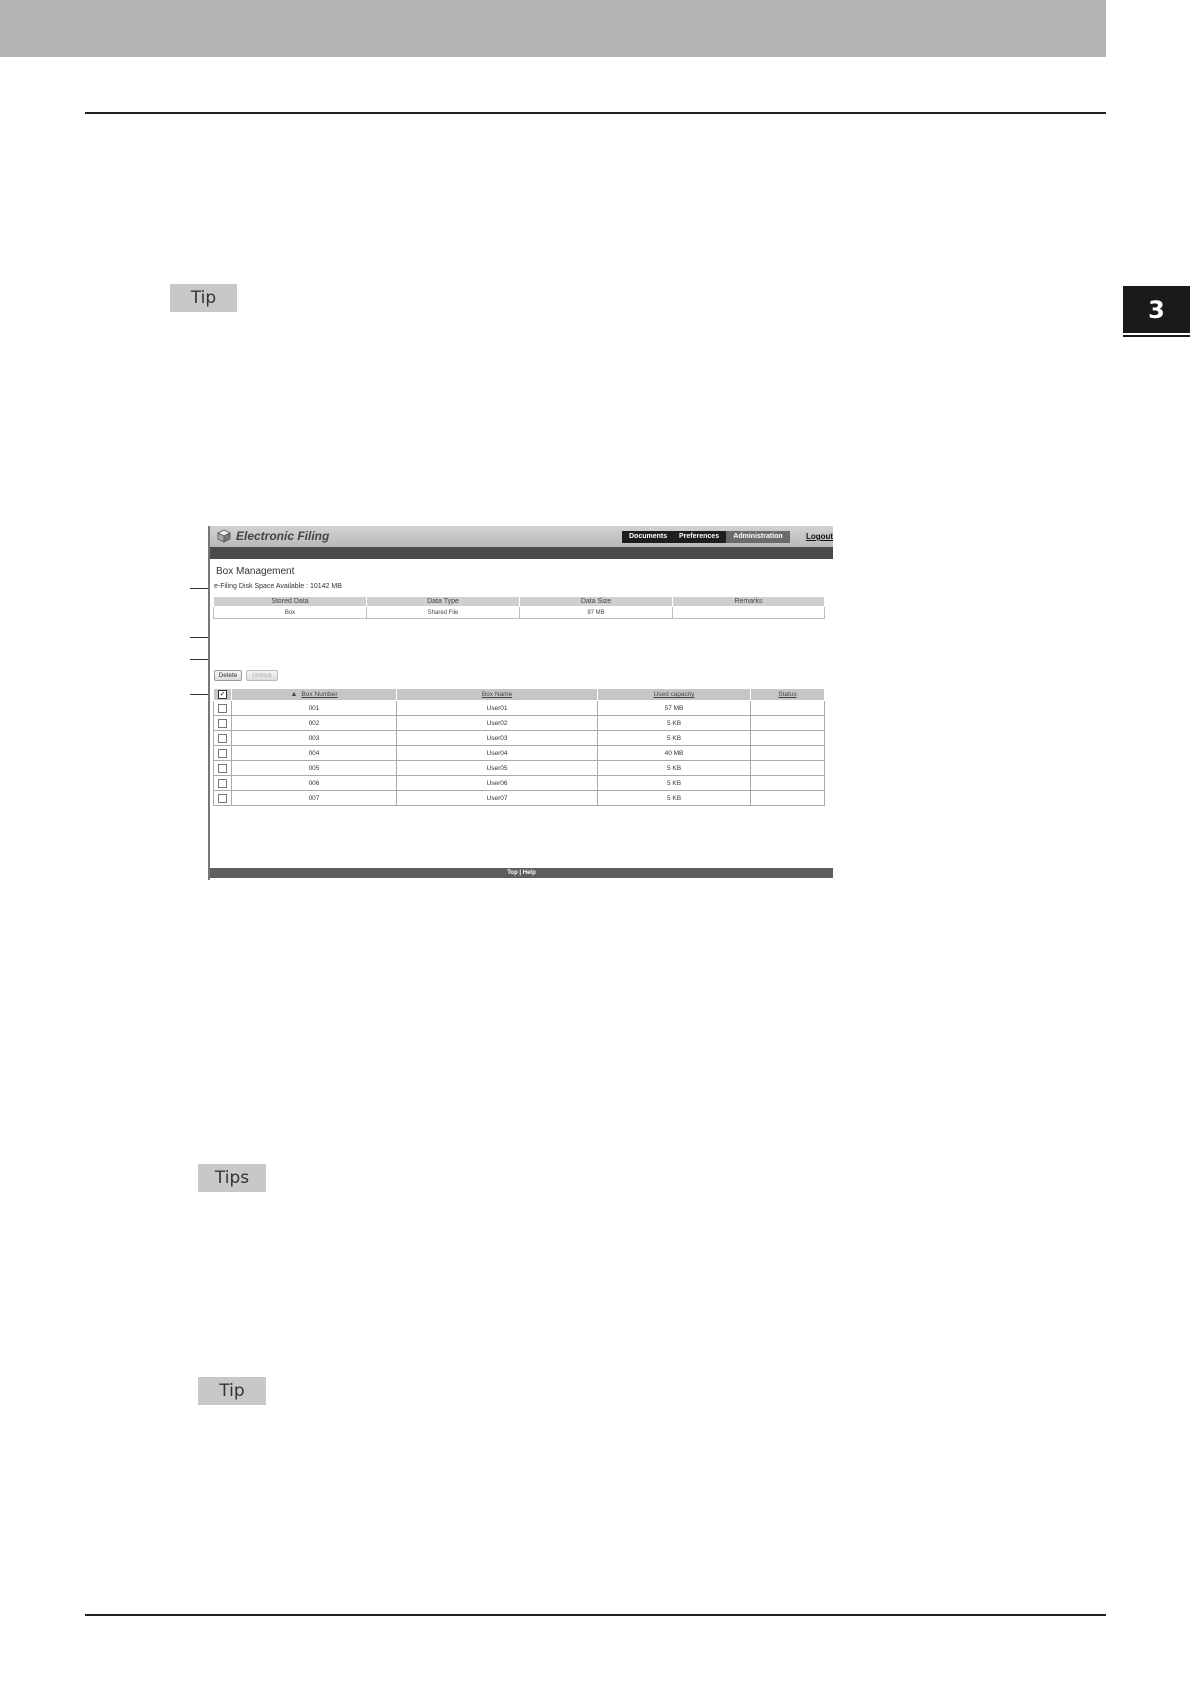 The width and height of the screenshot is (1190, 1684). I want to click on table-row: 006 User06 5 KB, so click(519, 783).